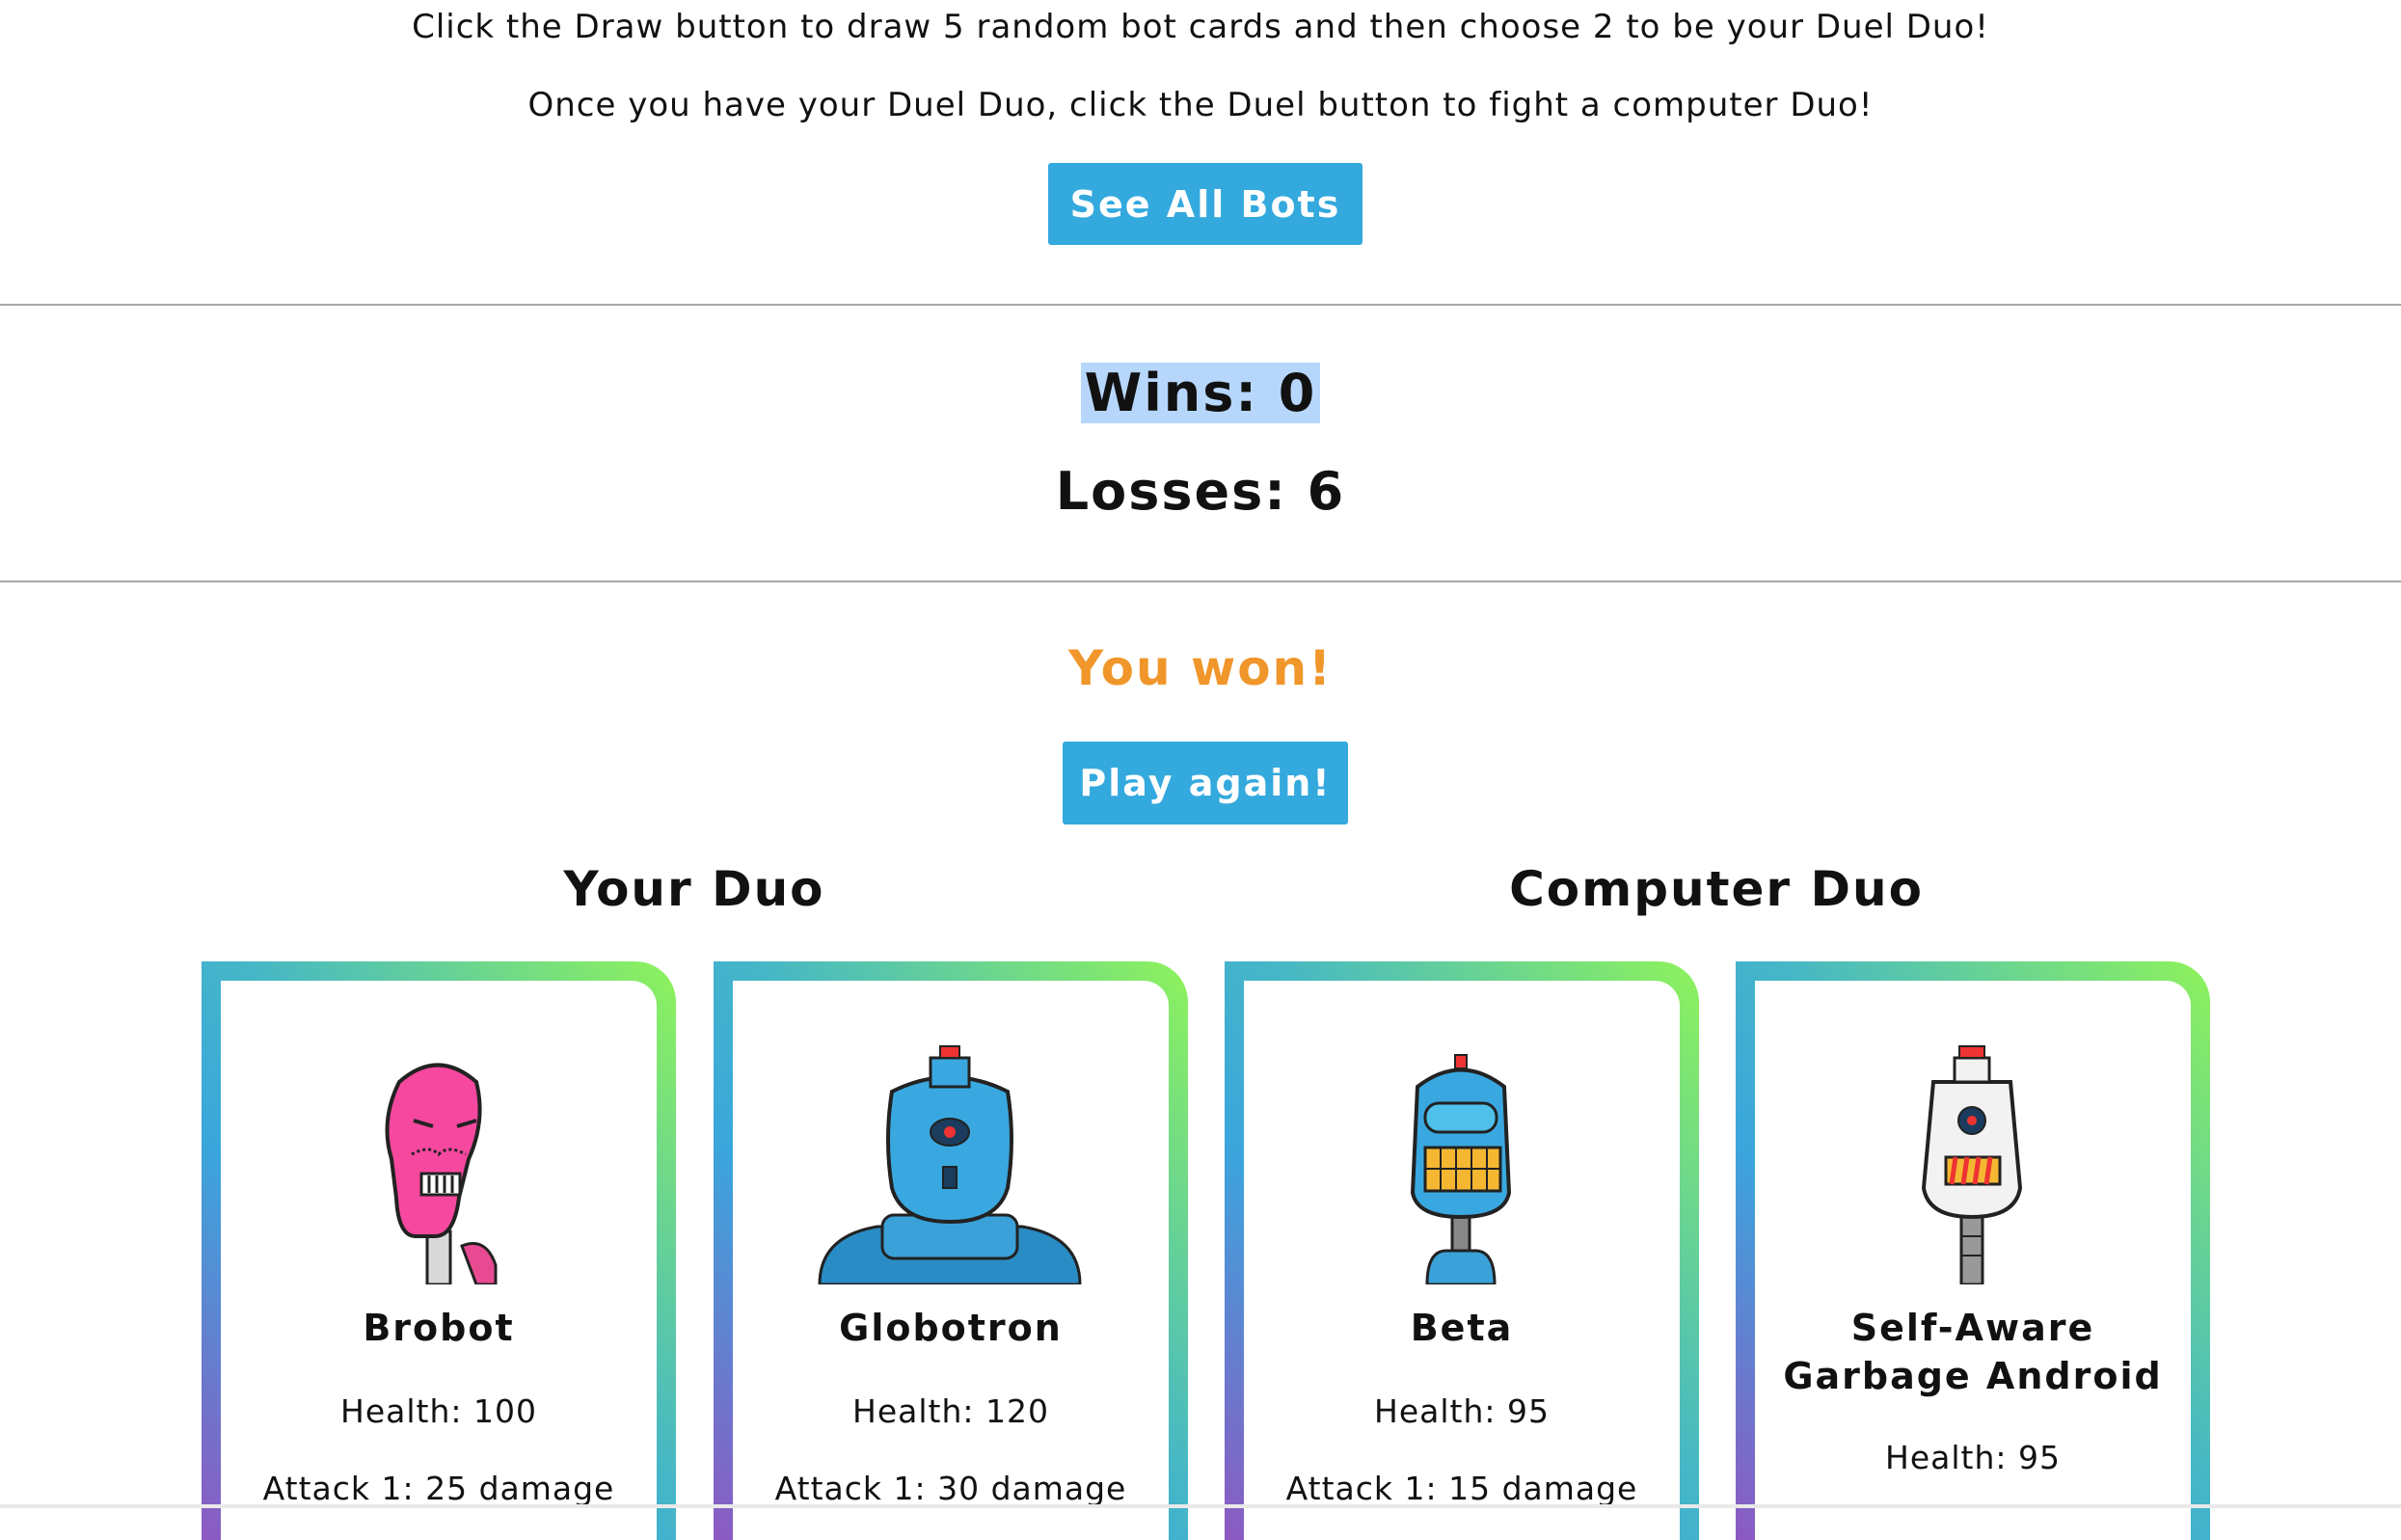 This screenshot has width=2401, height=1540. What do you see at coordinates (694, 889) in the screenshot?
I see `your-duo-title: Your Duo` at bounding box center [694, 889].